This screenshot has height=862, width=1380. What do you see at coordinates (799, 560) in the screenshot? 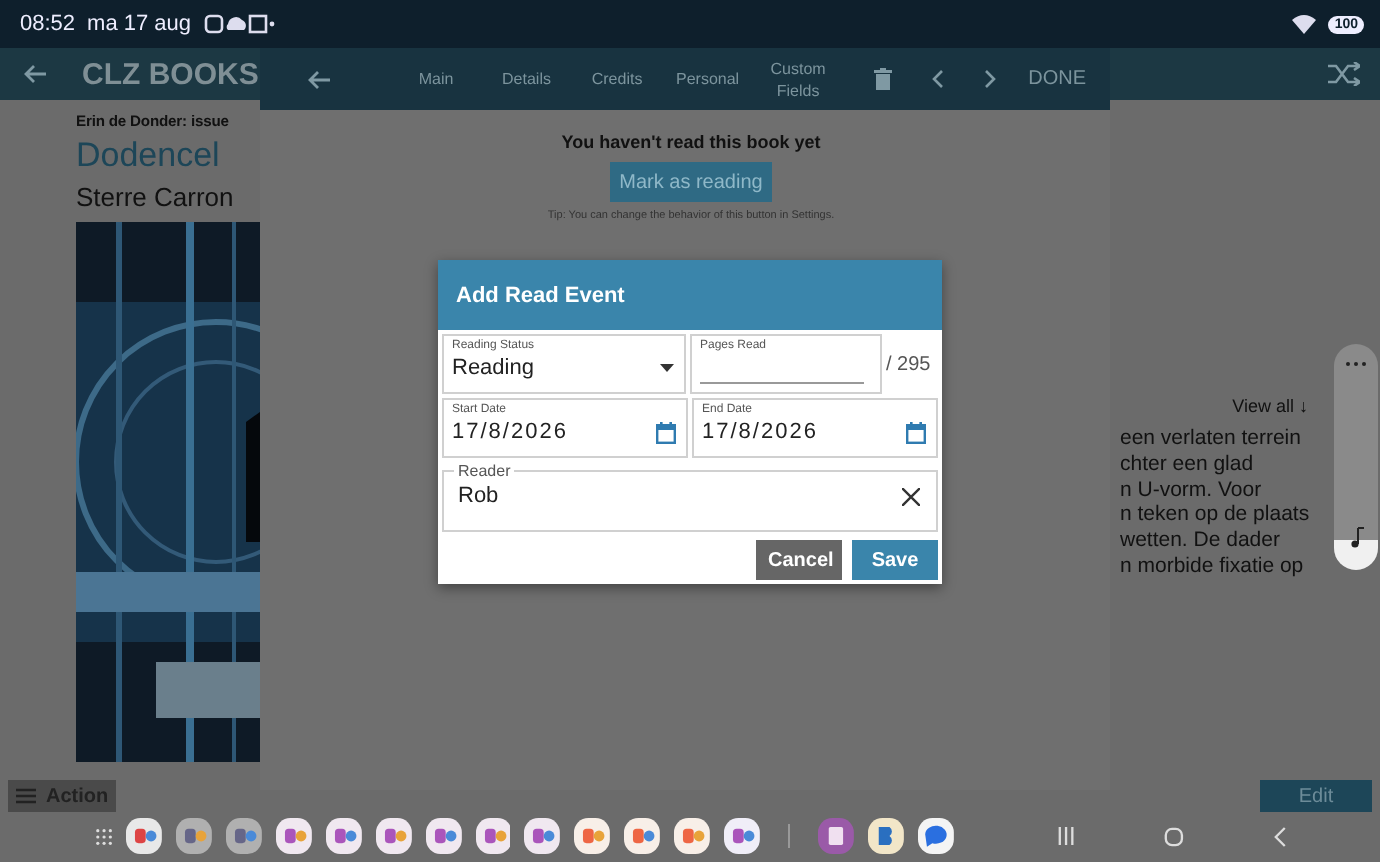
I see `cancel-button: Cancel` at bounding box center [799, 560].